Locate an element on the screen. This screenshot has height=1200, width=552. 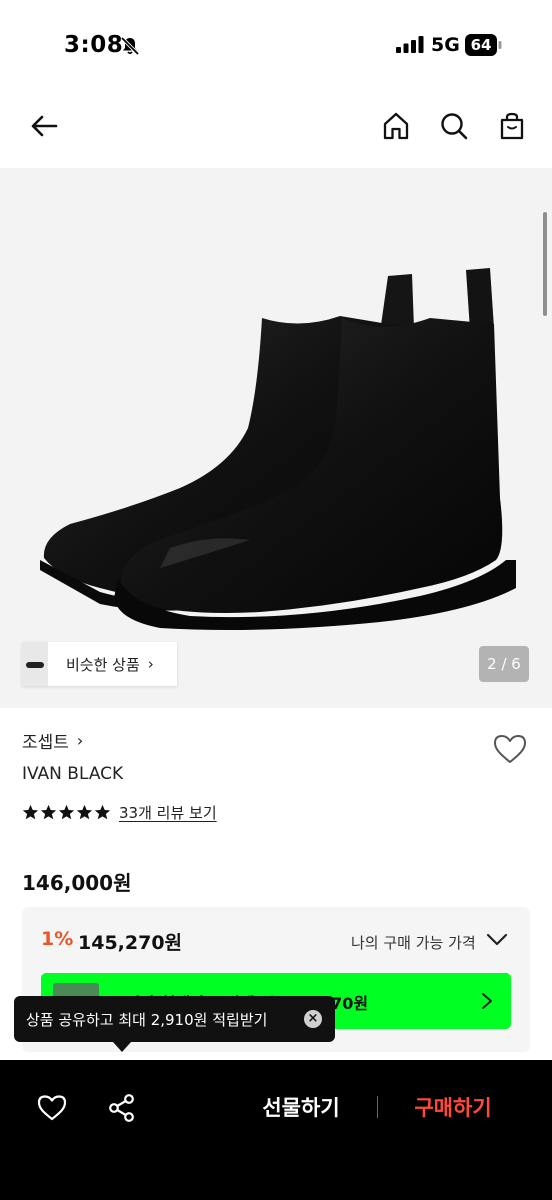
discount-rate: 1% is located at coordinates (57, 939).